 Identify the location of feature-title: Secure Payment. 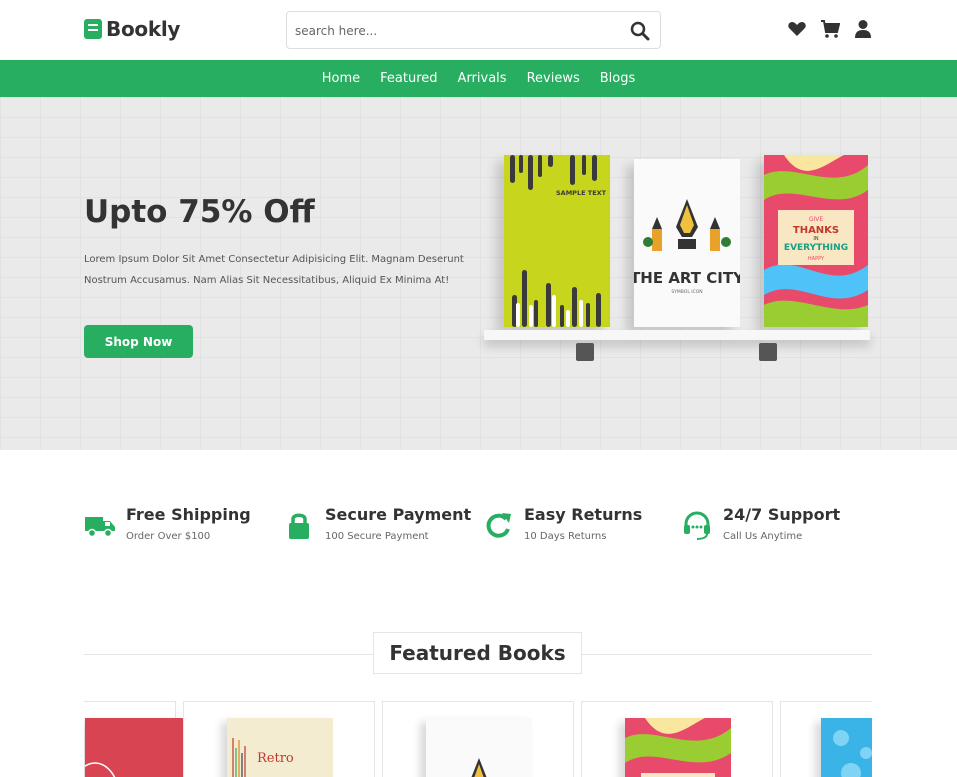
(398, 514).